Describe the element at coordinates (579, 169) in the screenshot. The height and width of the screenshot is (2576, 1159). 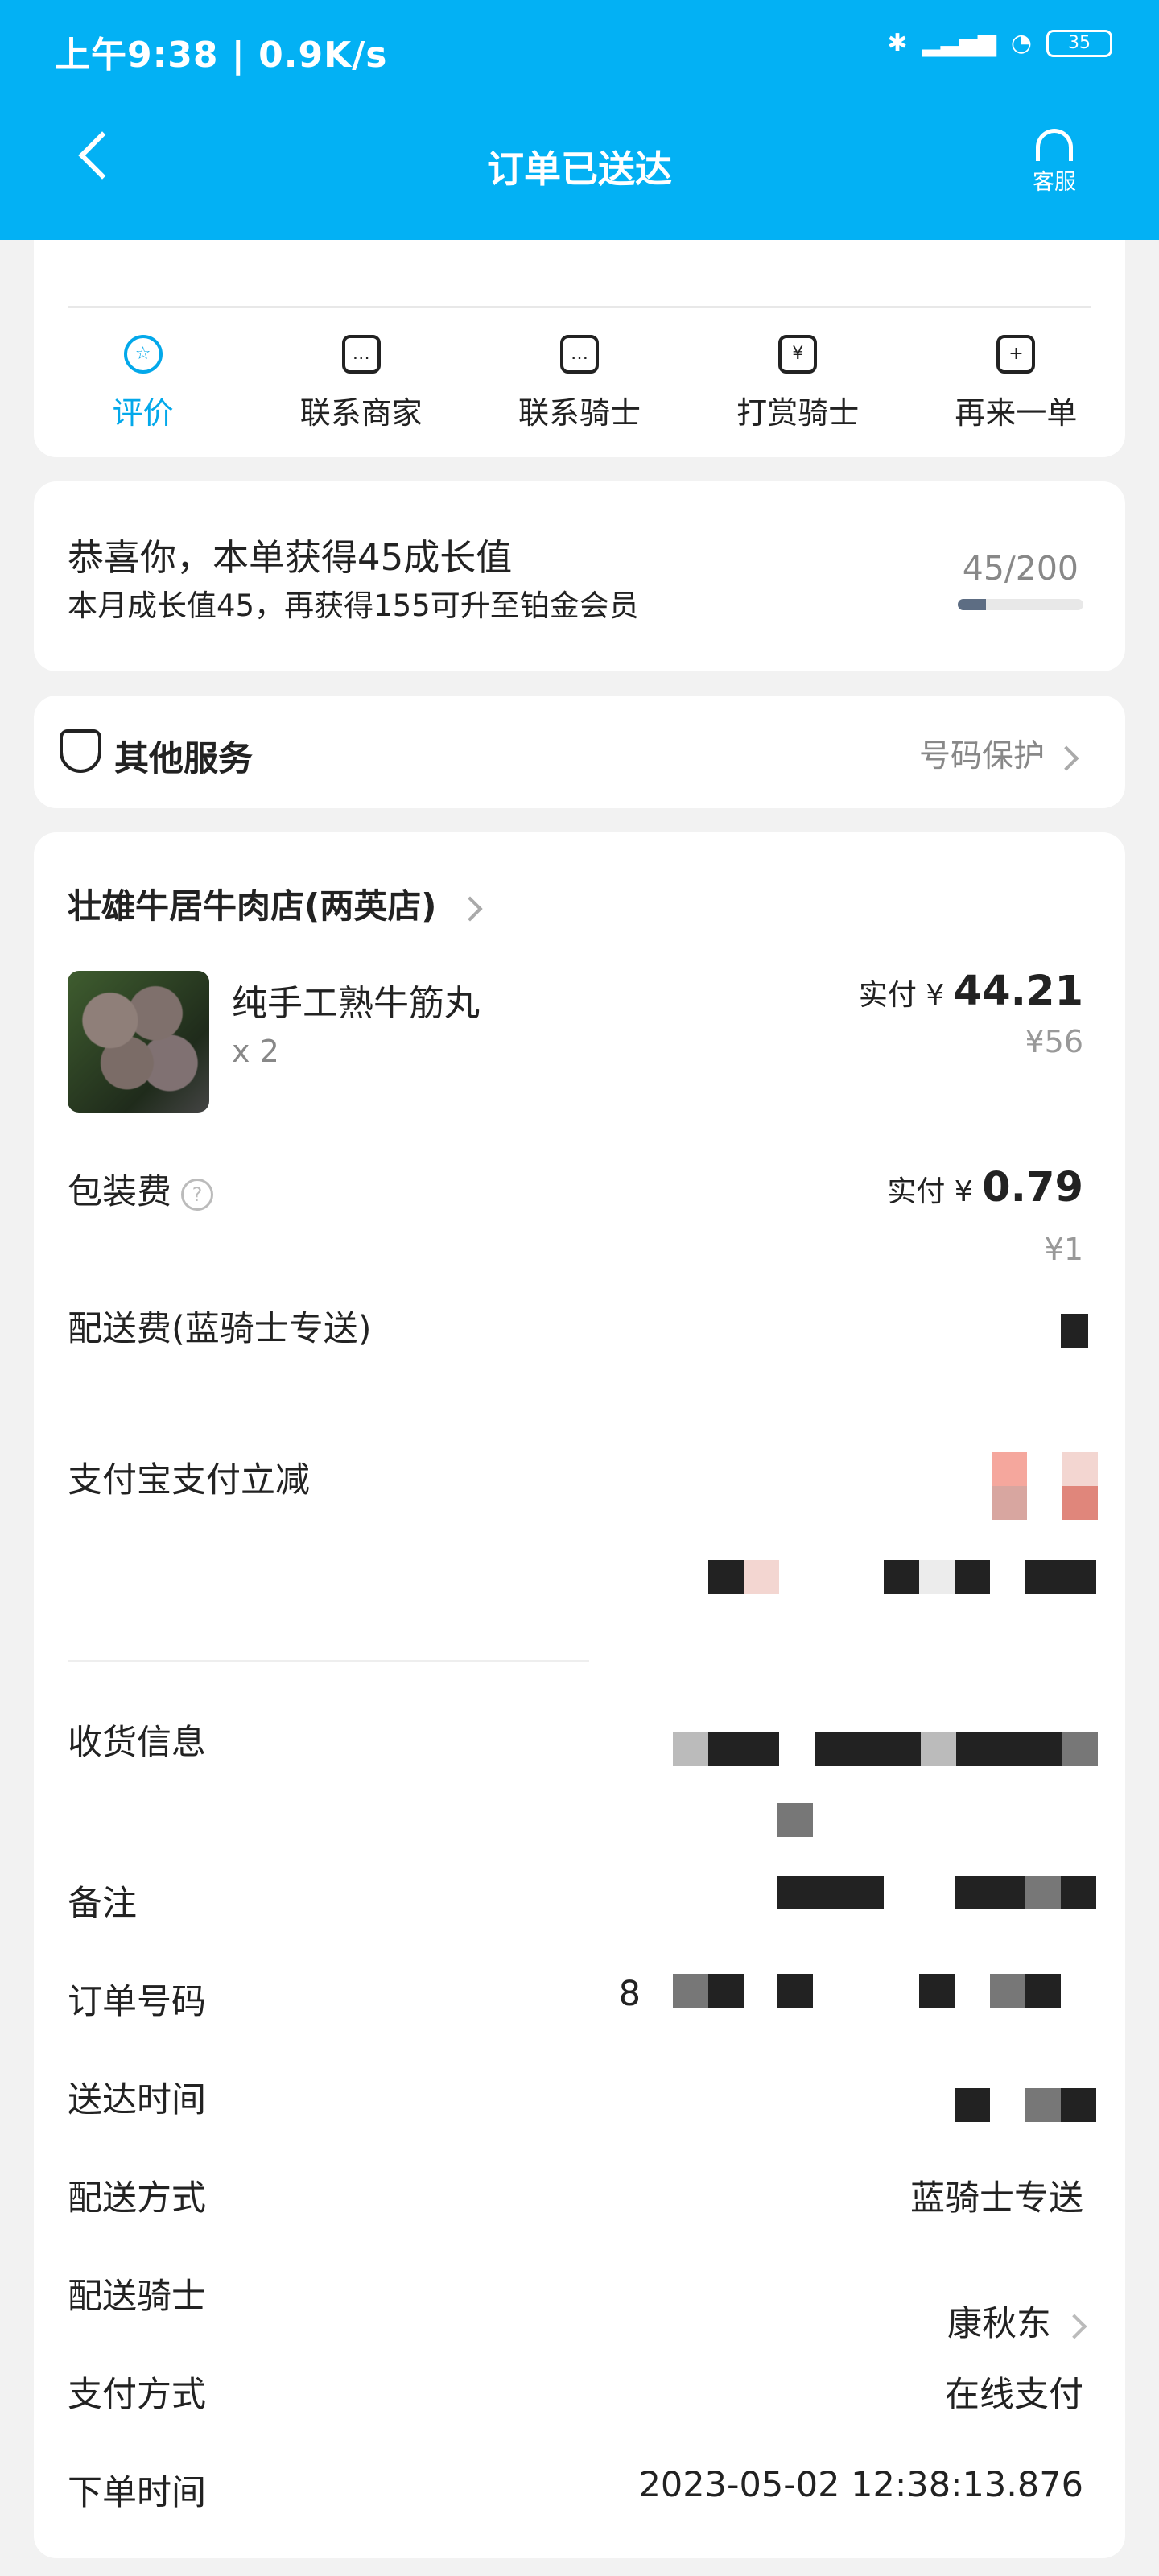
I see `page-title: 订单已送达` at that location.